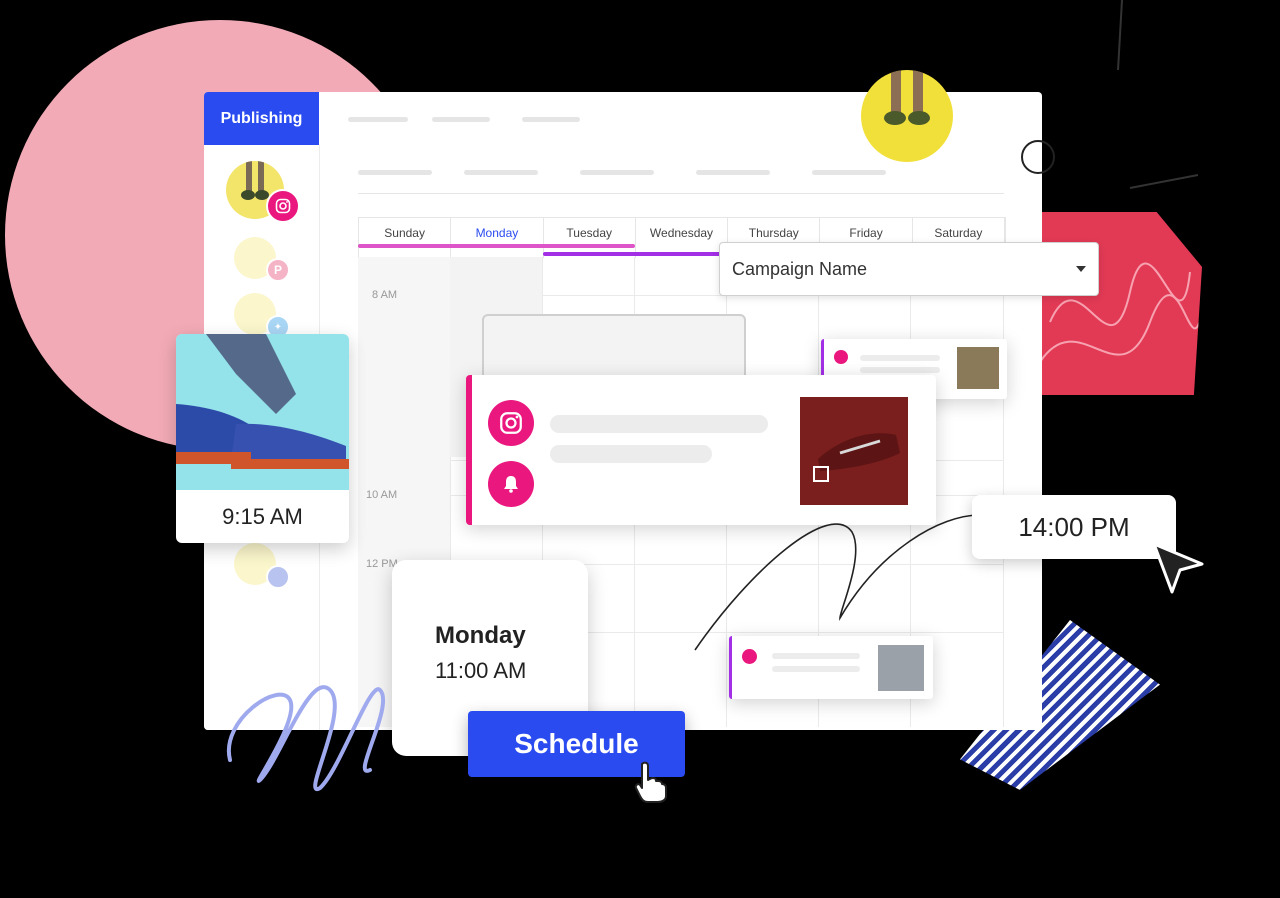  What do you see at coordinates (837, 582) in the screenshot?
I see `connector-line` at bounding box center [837, 582].